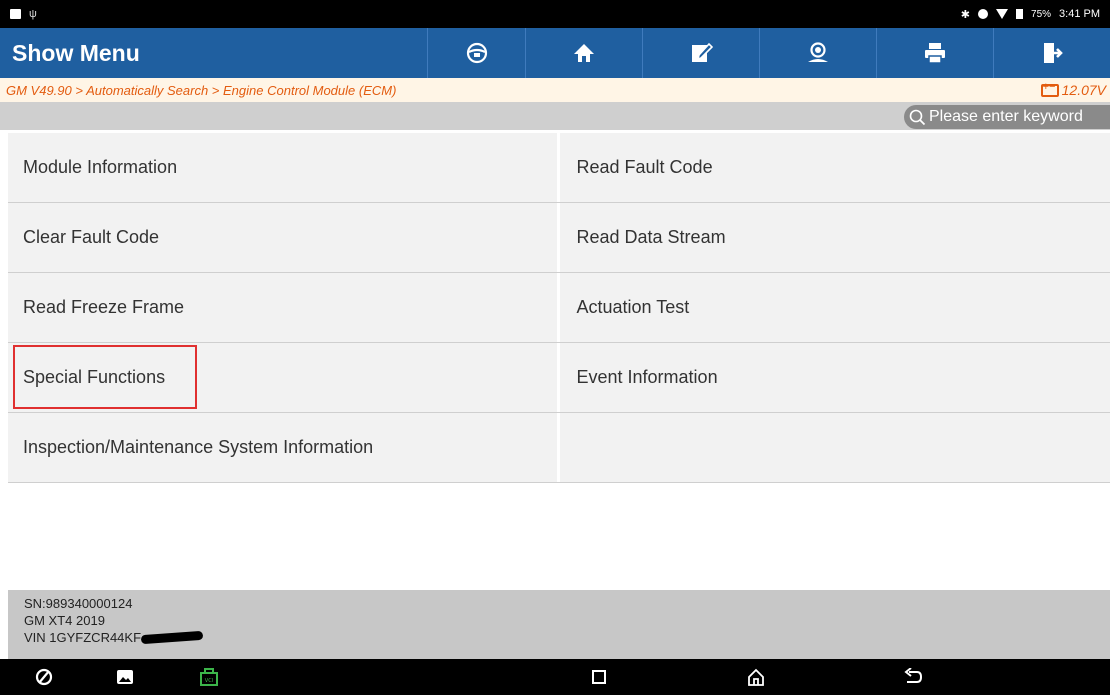 The width and height of the screenshot is (1110, 695). I want to click on home-button, so click(583, 53).